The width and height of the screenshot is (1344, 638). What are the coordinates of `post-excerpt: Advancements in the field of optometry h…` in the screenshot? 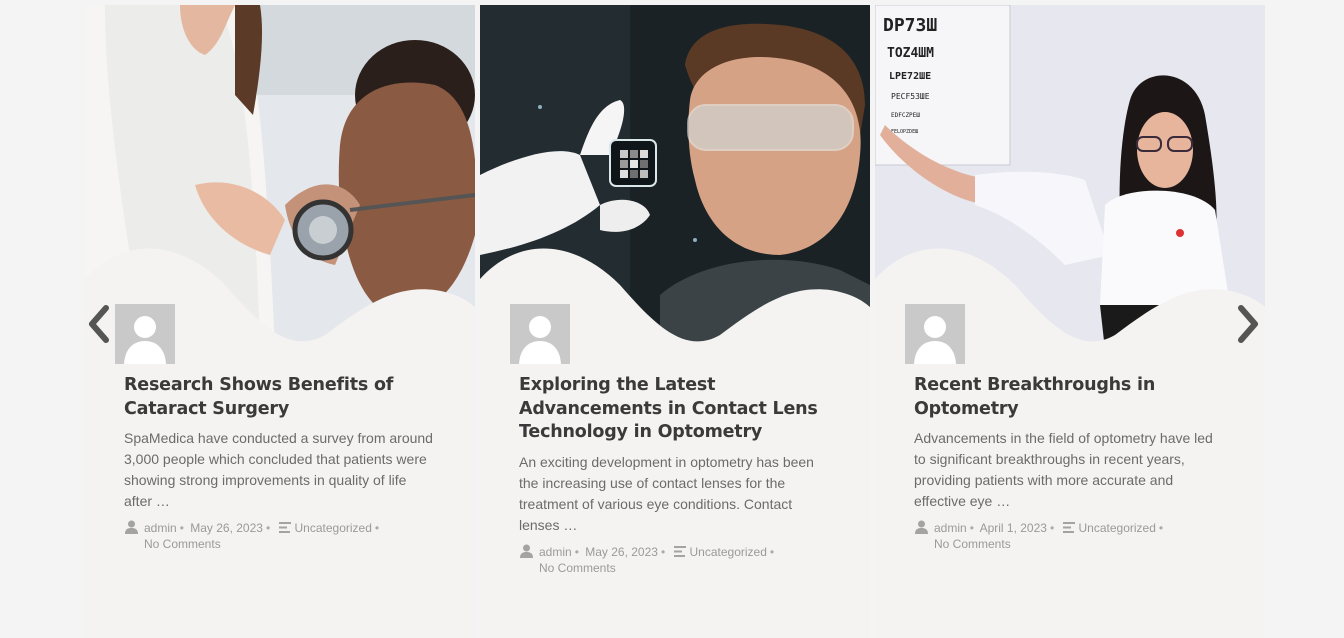 It's located at (1063, 469).